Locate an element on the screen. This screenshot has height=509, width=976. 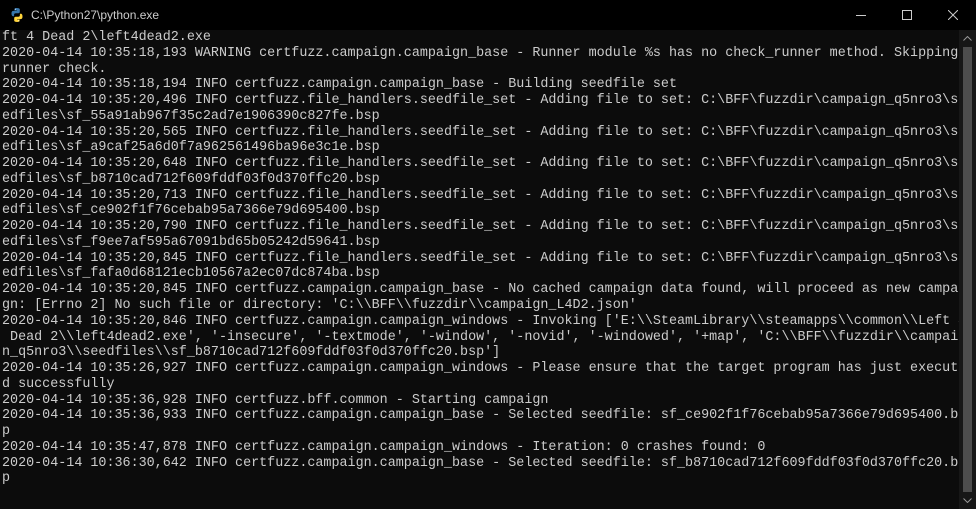
python-icon is located at coordinates (17, 15).